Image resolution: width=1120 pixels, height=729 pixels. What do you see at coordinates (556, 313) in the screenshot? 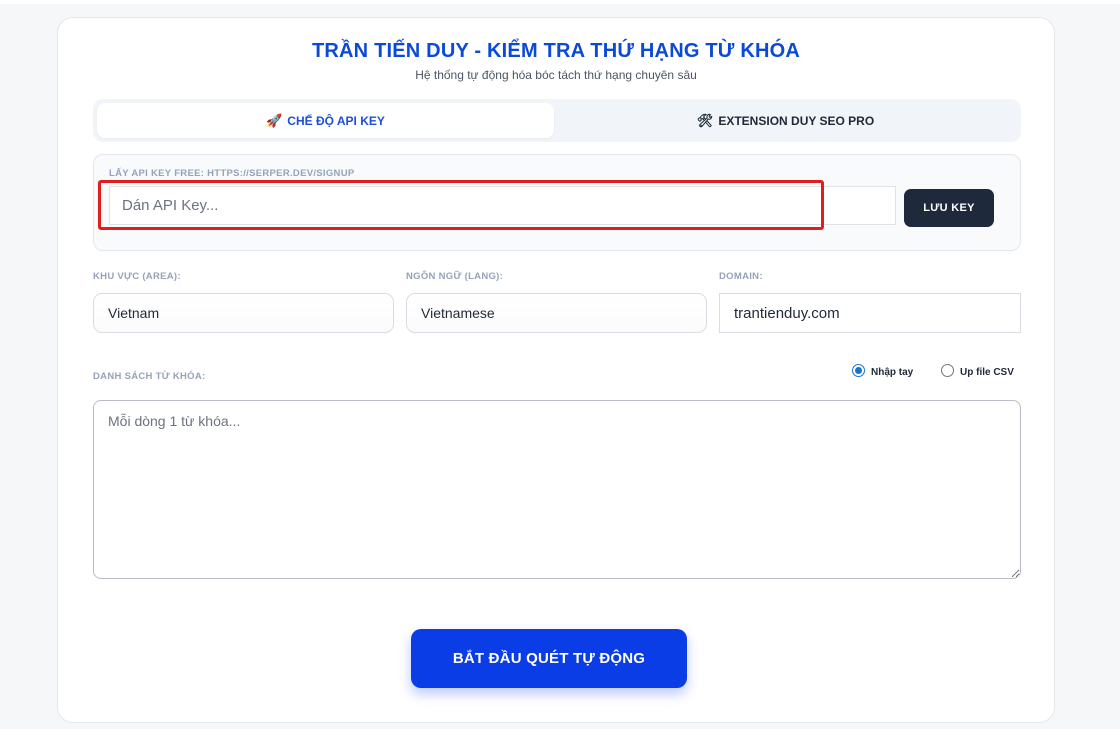
I see `lang-input` at bounding box center [556, 313].